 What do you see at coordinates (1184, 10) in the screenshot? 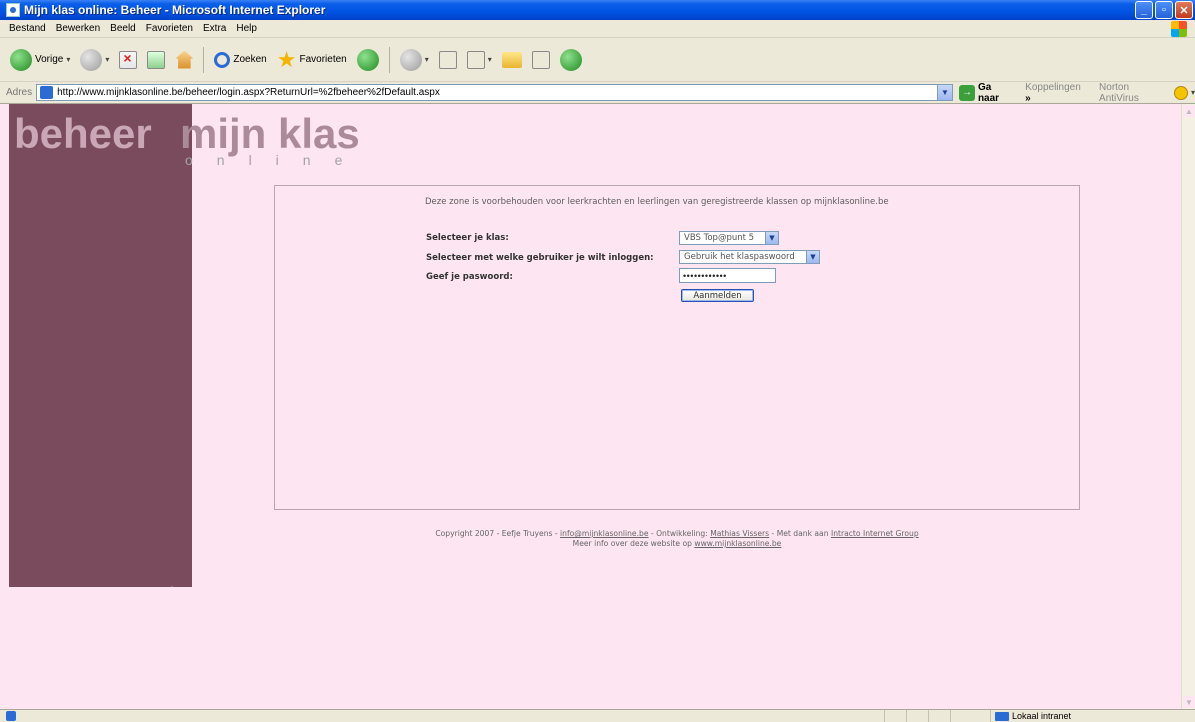
I see `close-button: ✕` at bounding box center [1184, 10].